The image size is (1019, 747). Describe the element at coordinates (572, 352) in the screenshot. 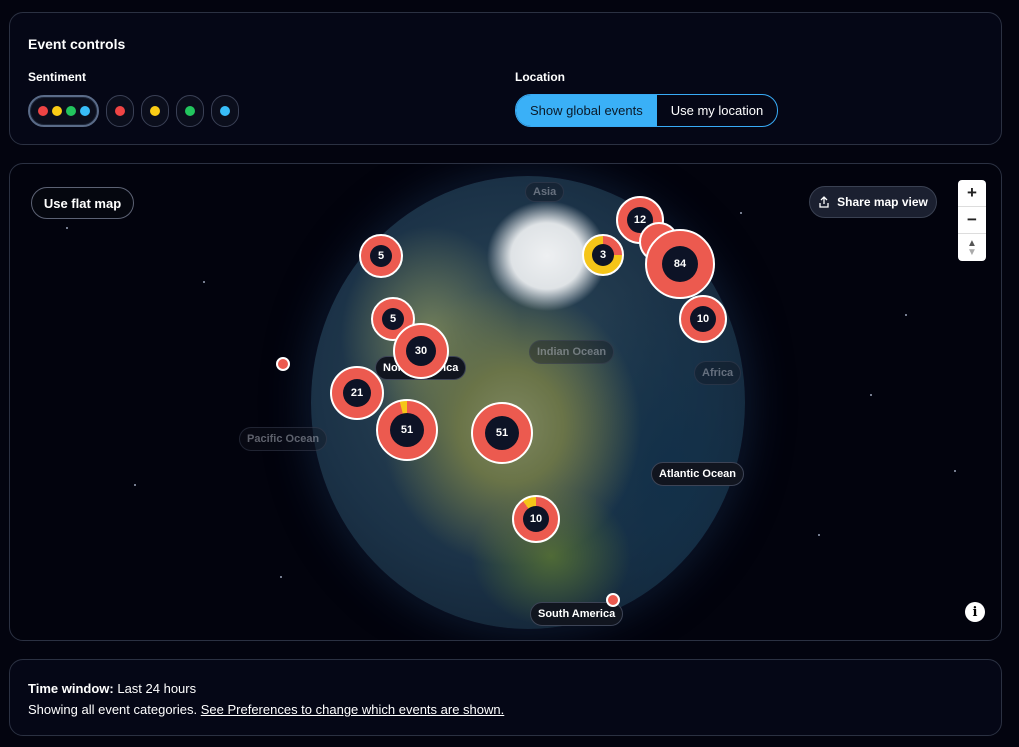

I see `map-label-indian-ocean: Indian Ocean` at that location.